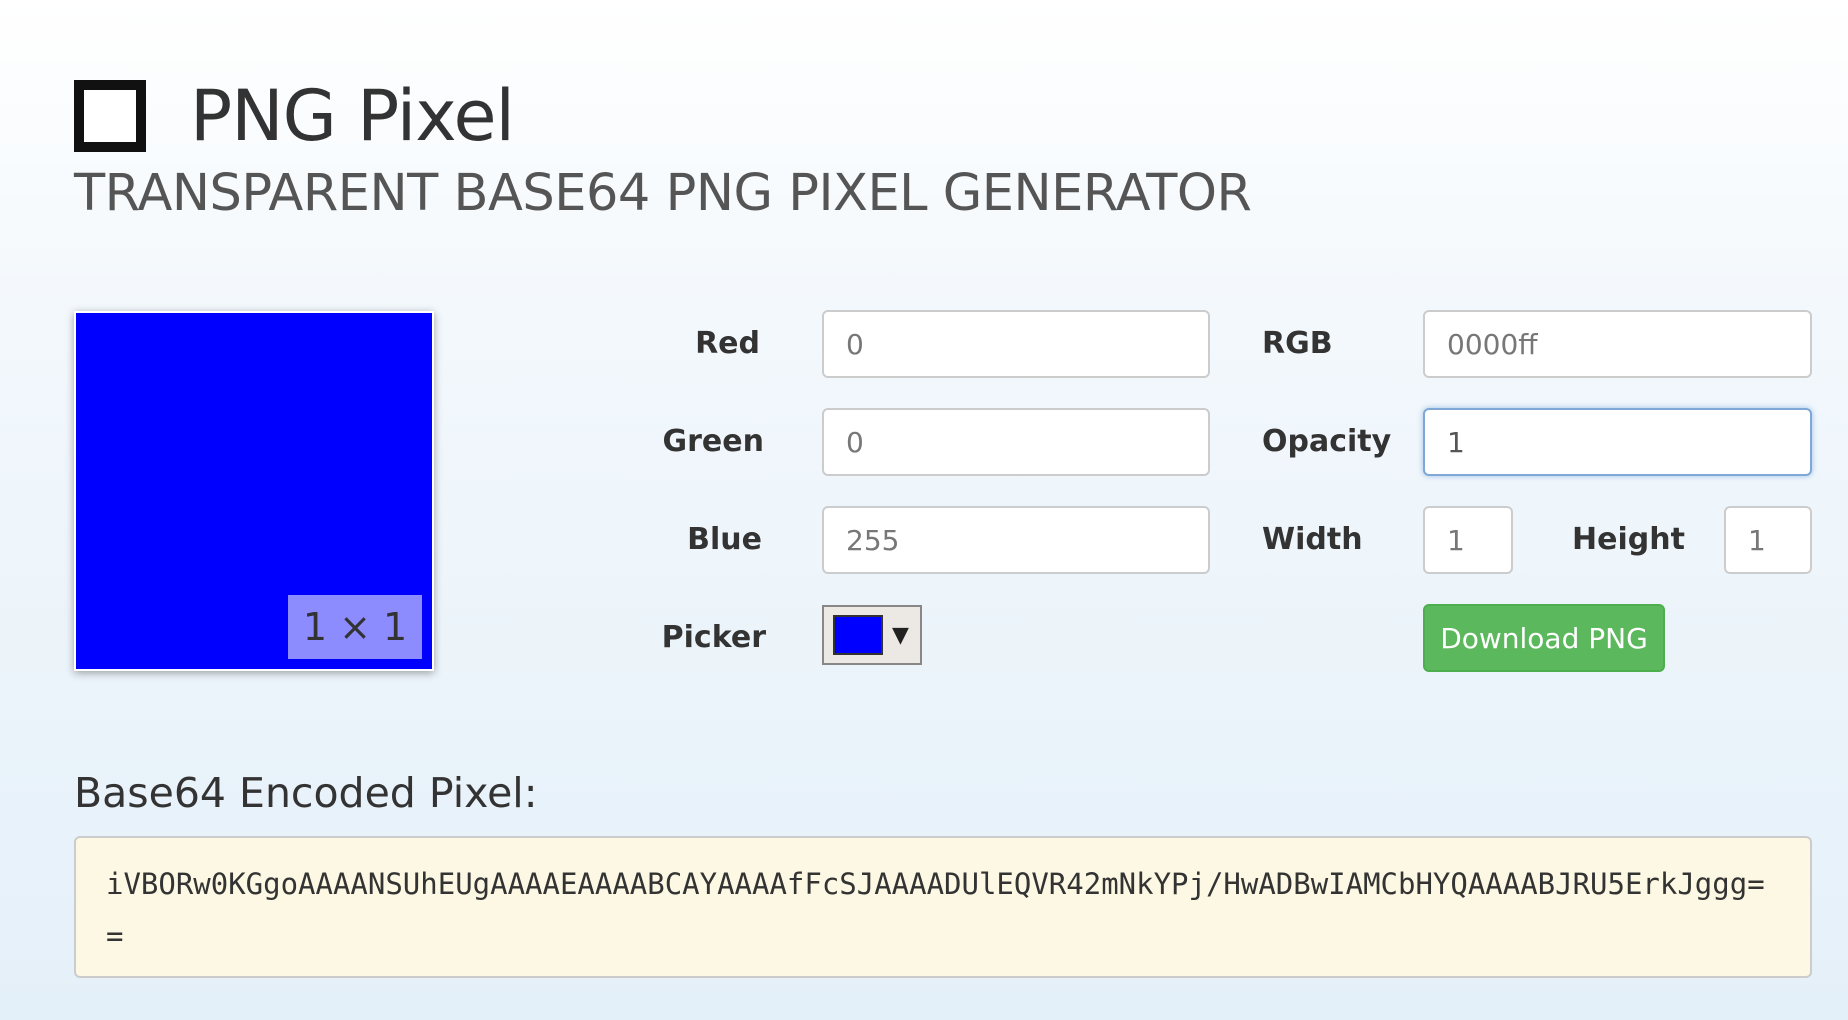 This screenshot has width=1848, height=1020. I want to click on blue-label: Blue, so click(724, 539).